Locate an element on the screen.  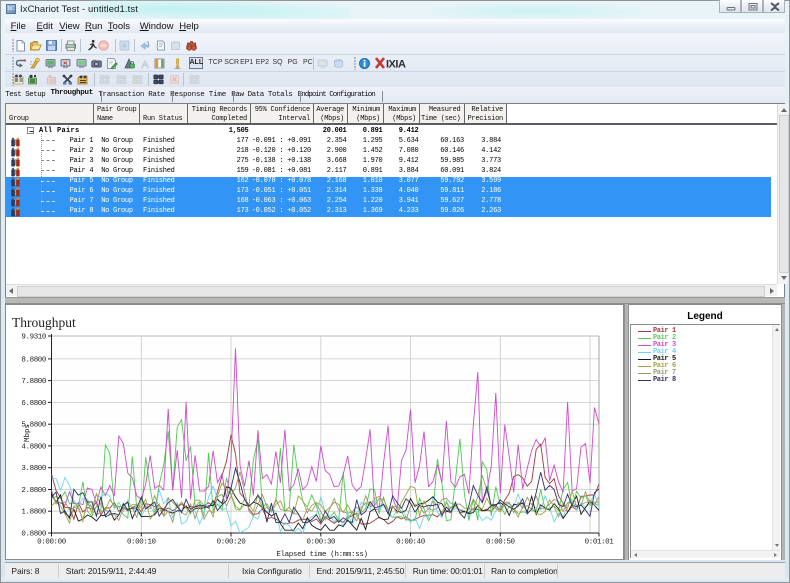
svg-text: 0:00:20 is located at coordinates (232, 543).